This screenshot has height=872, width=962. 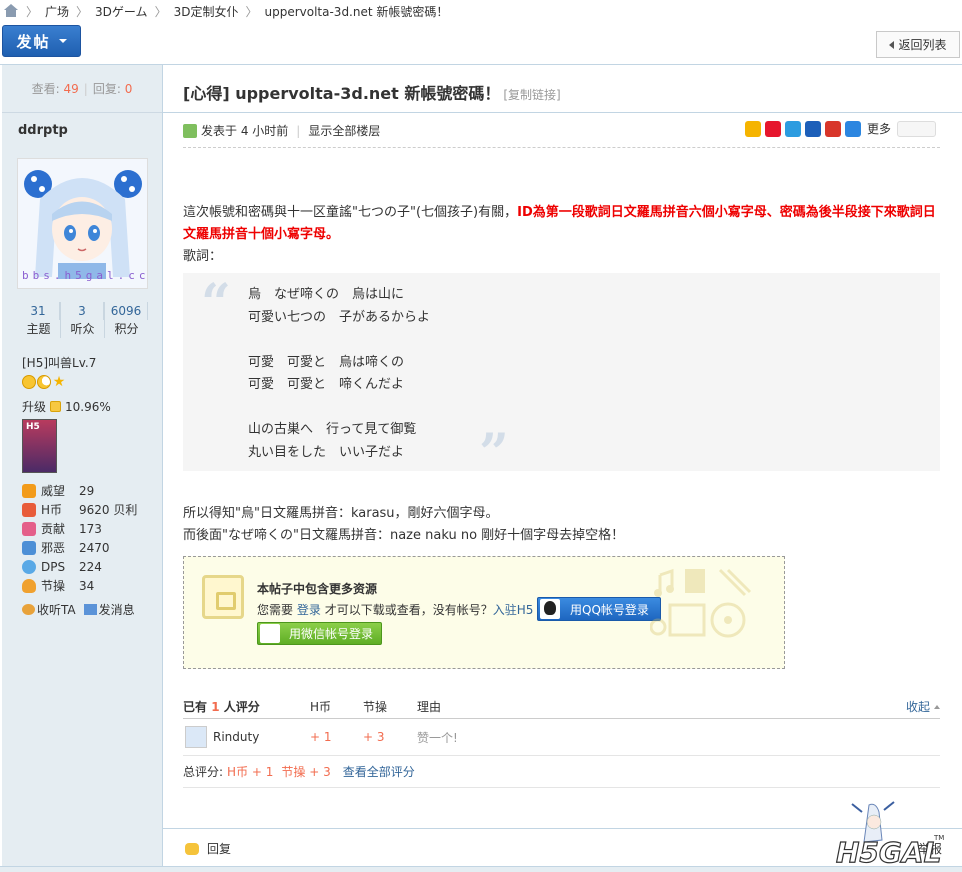 I want to click on attr-dps: DPS 224, so click(x=79, y=566).